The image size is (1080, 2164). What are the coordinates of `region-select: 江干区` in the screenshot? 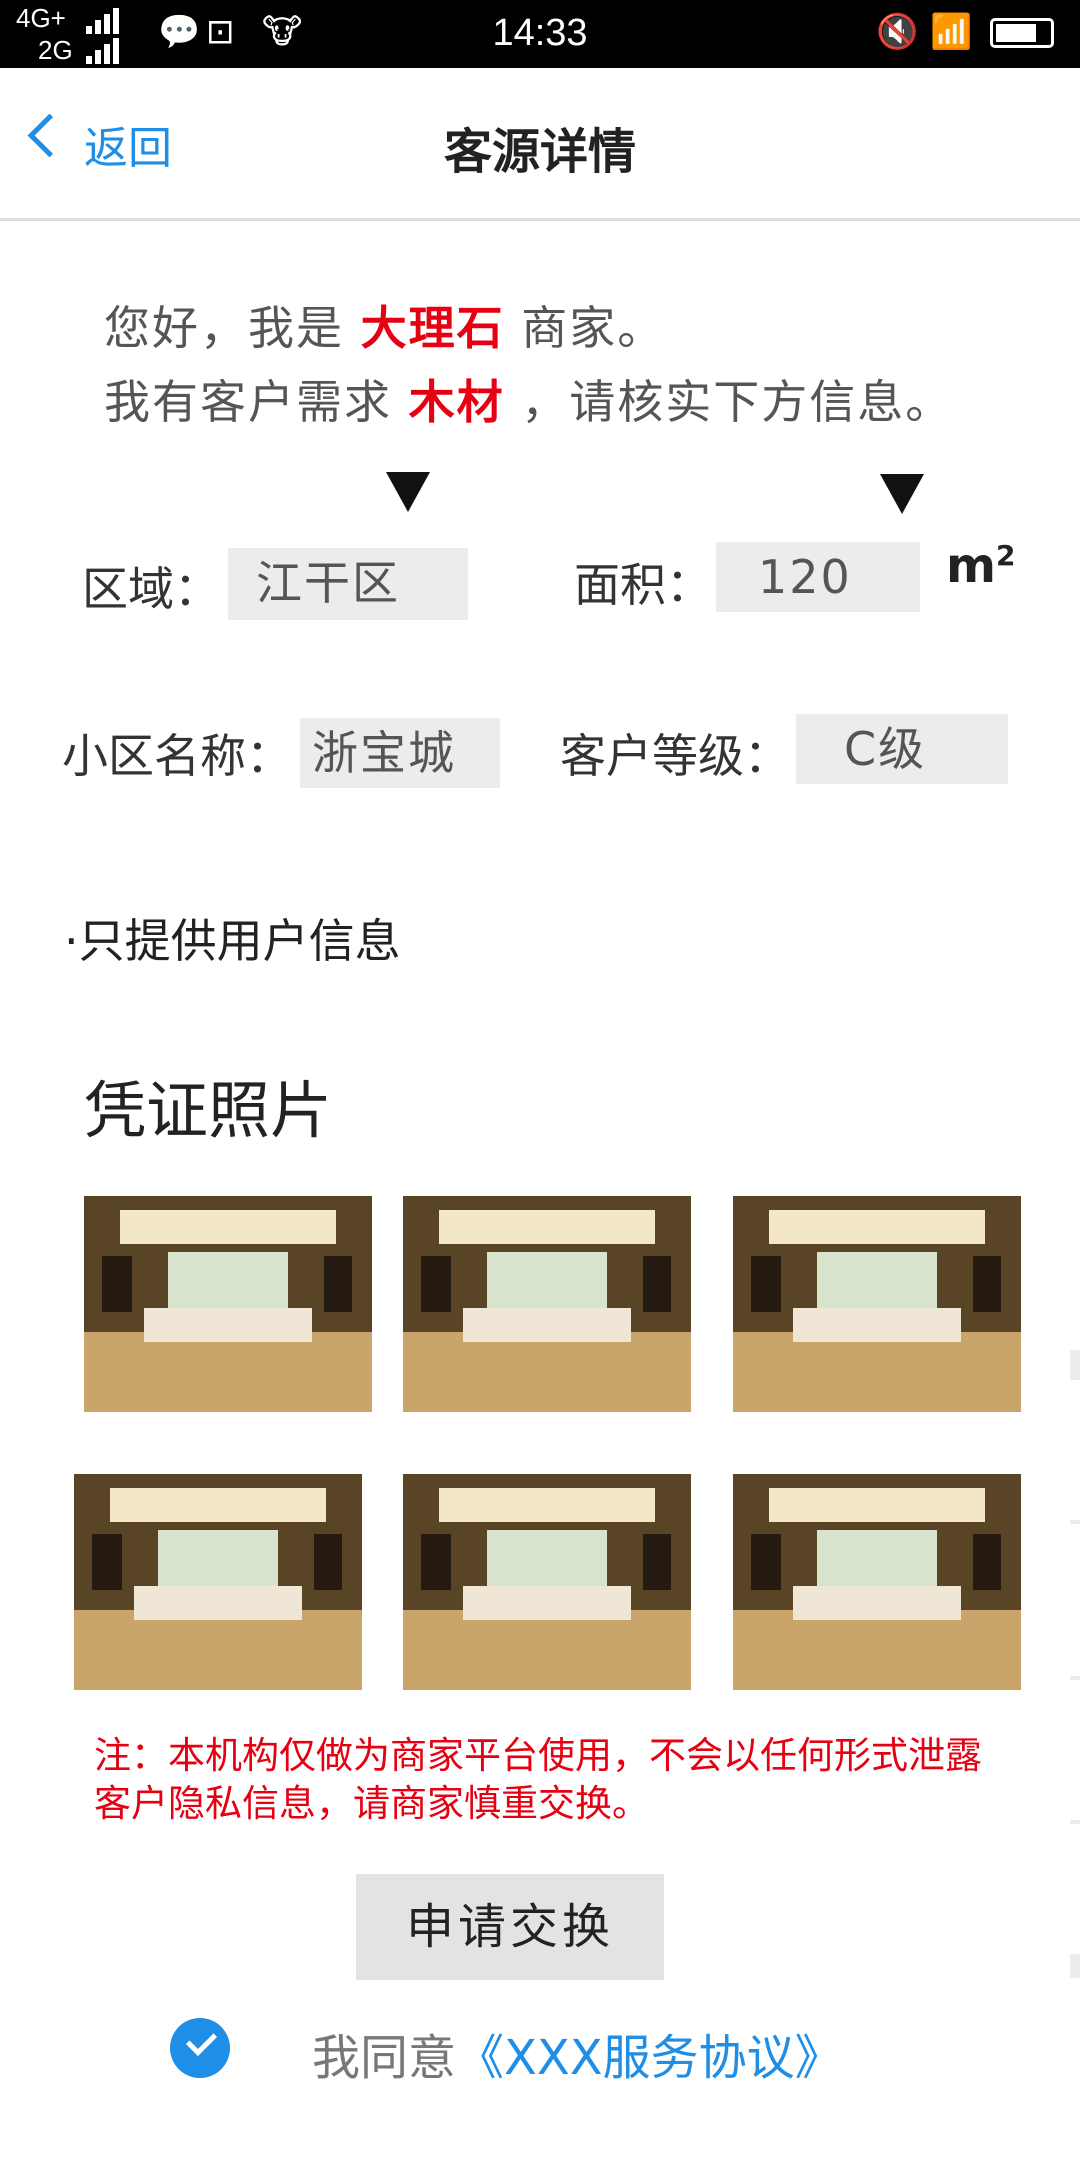 It's located at (348, 584).